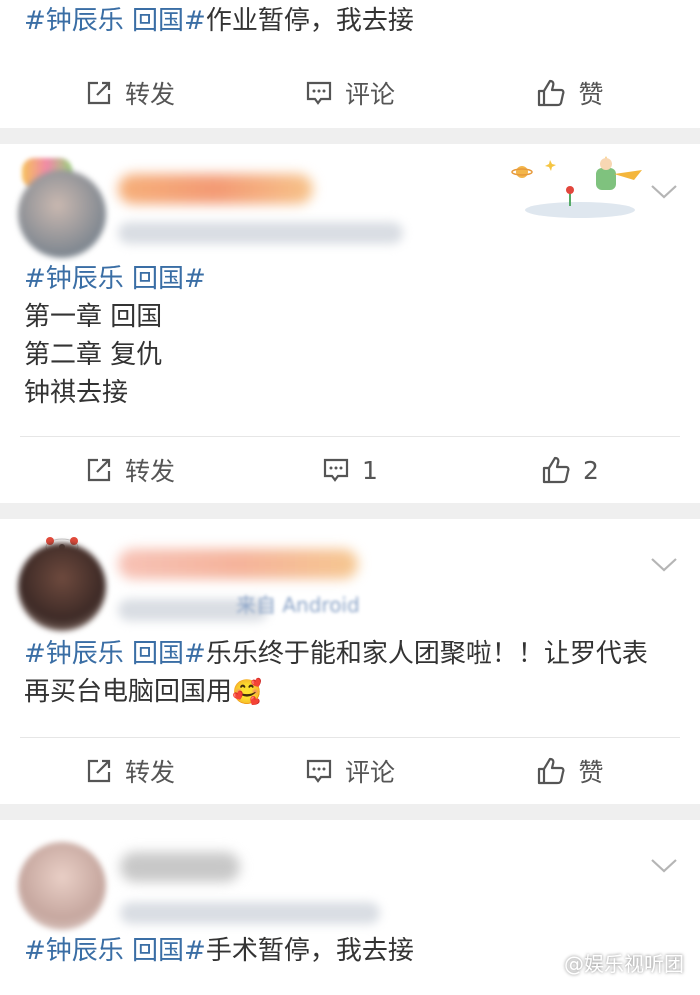  I want to click on action-bar: 转发 1 2, so click(350, 469).